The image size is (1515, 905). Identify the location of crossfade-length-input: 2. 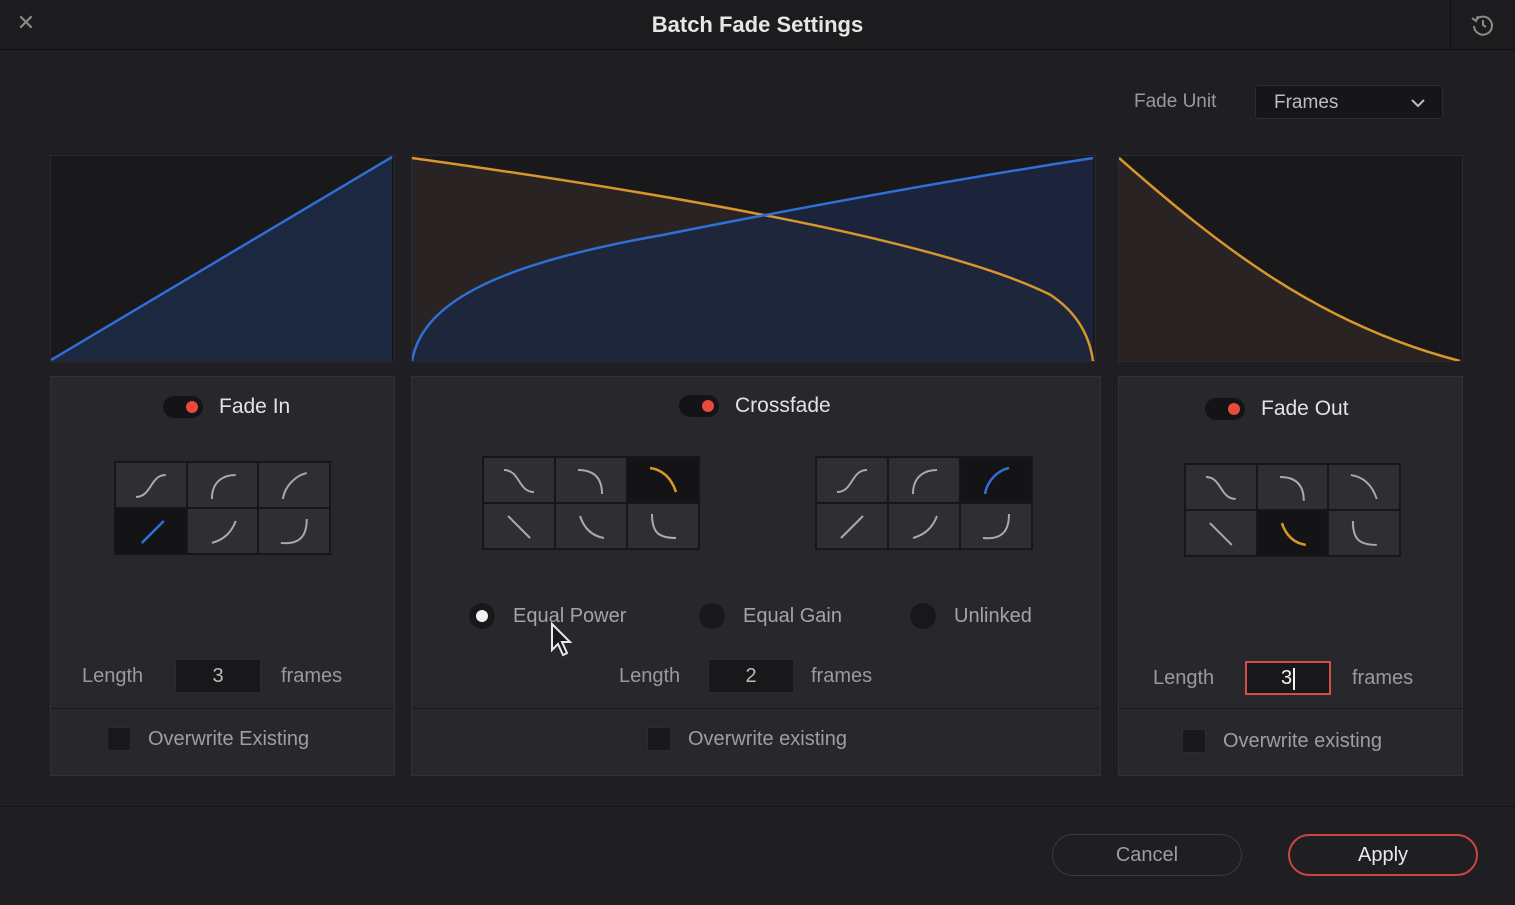
(751, 676).